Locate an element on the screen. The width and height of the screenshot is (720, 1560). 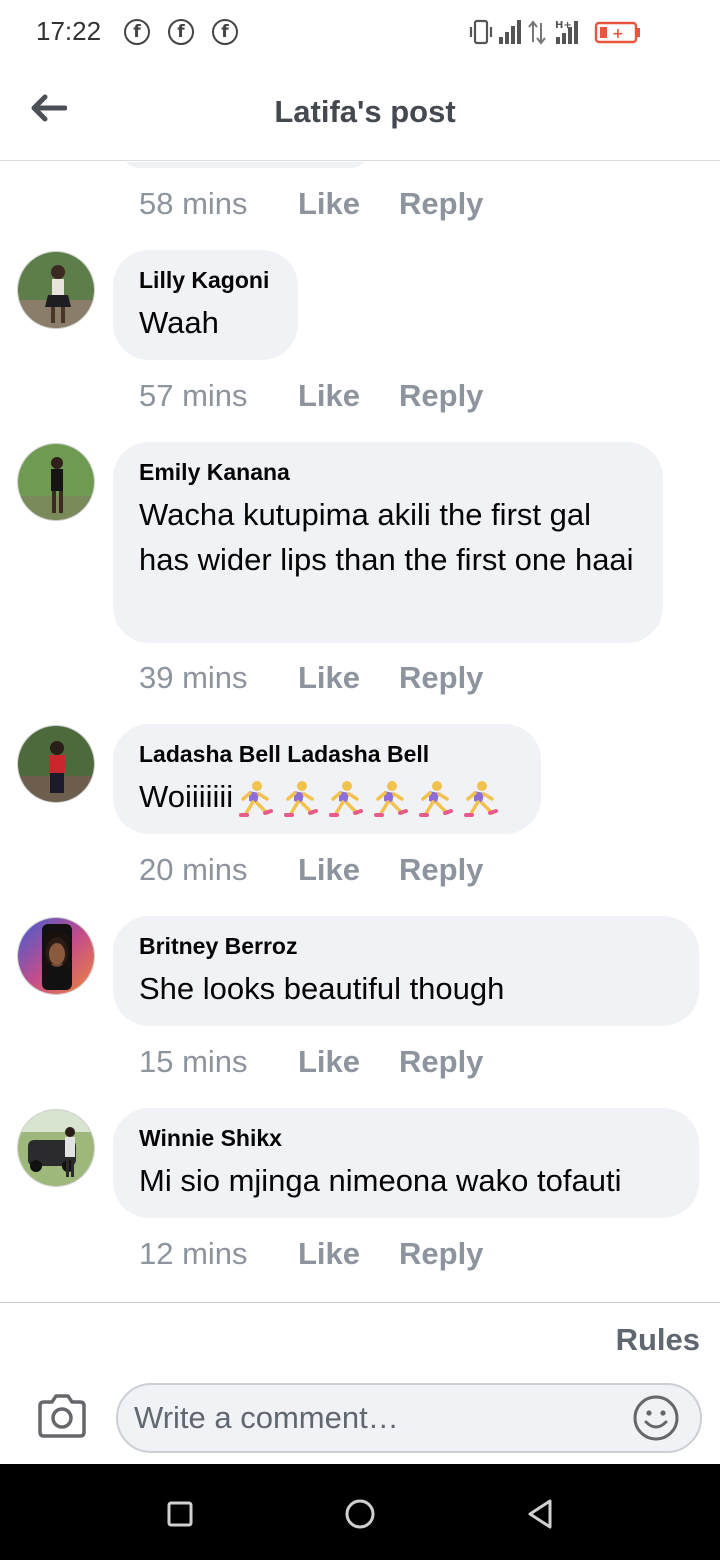
camera-button is located at coordinates (62, 1416).